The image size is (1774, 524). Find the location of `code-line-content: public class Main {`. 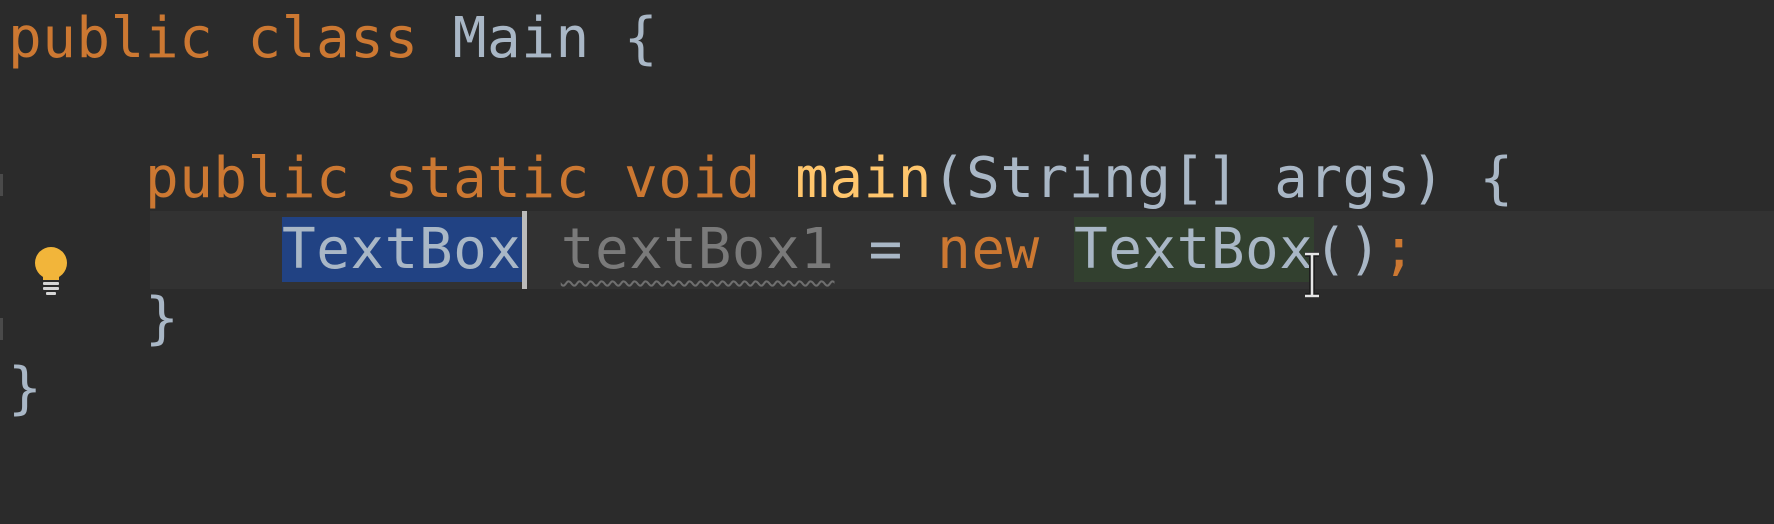

code-line-content: public class Main { is located at coordinates (333, 39).